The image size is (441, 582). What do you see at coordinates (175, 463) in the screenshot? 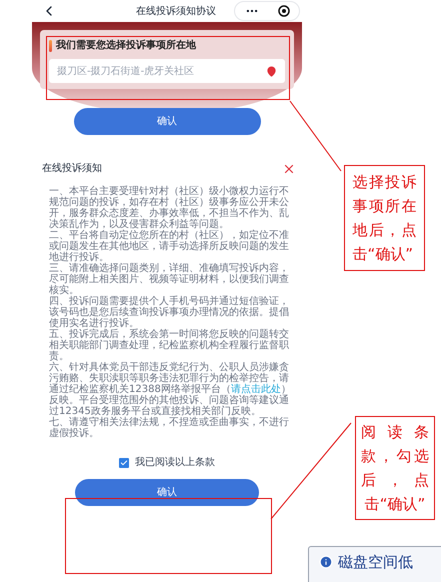
I see `agree-label: 我已阅读以上条款` at bounding box center [175, 463].